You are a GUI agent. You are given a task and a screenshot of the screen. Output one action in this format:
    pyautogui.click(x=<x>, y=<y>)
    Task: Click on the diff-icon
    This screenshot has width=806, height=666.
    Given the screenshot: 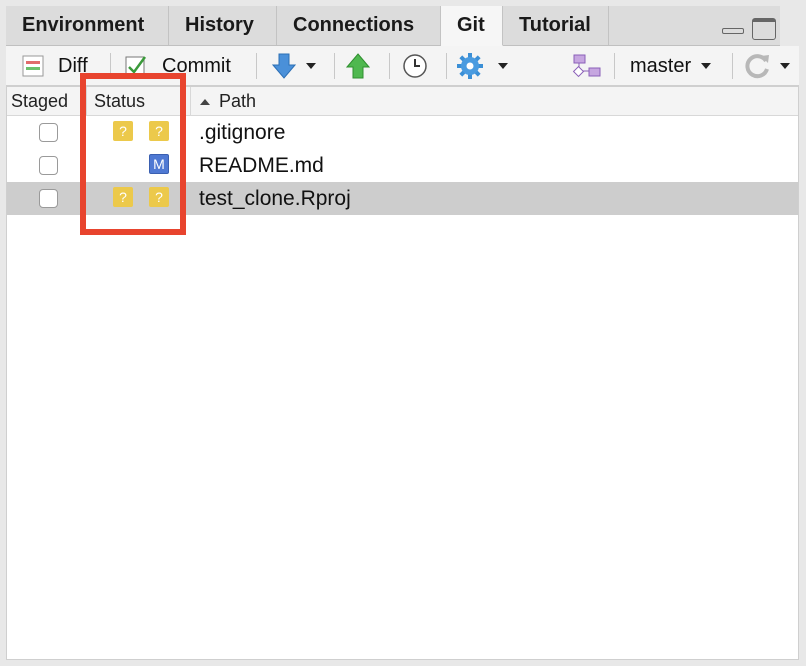 What is the action you would take?
    pyautogui.click(x=33, y=66)
    